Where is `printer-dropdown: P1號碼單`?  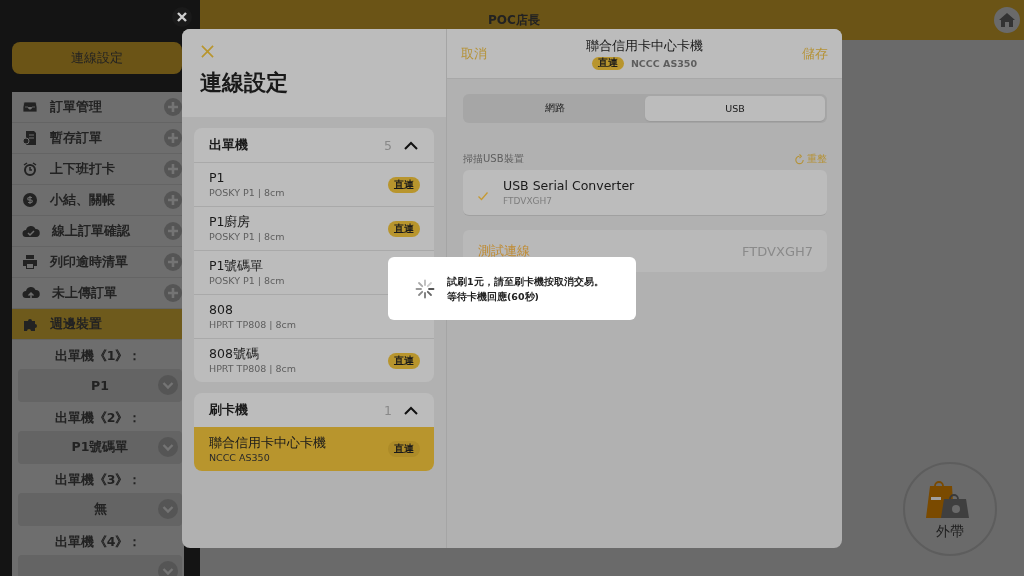
printer-dropdown: P1號碼單 is located at coordinates (100, 447).